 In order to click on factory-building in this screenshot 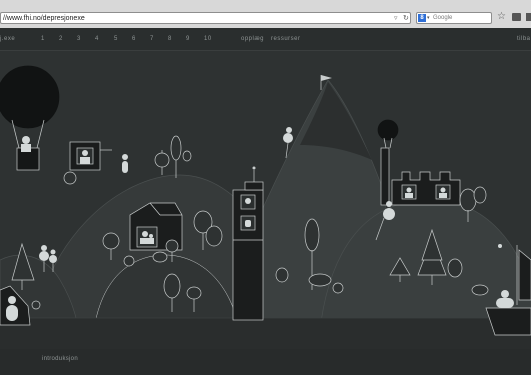, I will do `click(420, 176)`.